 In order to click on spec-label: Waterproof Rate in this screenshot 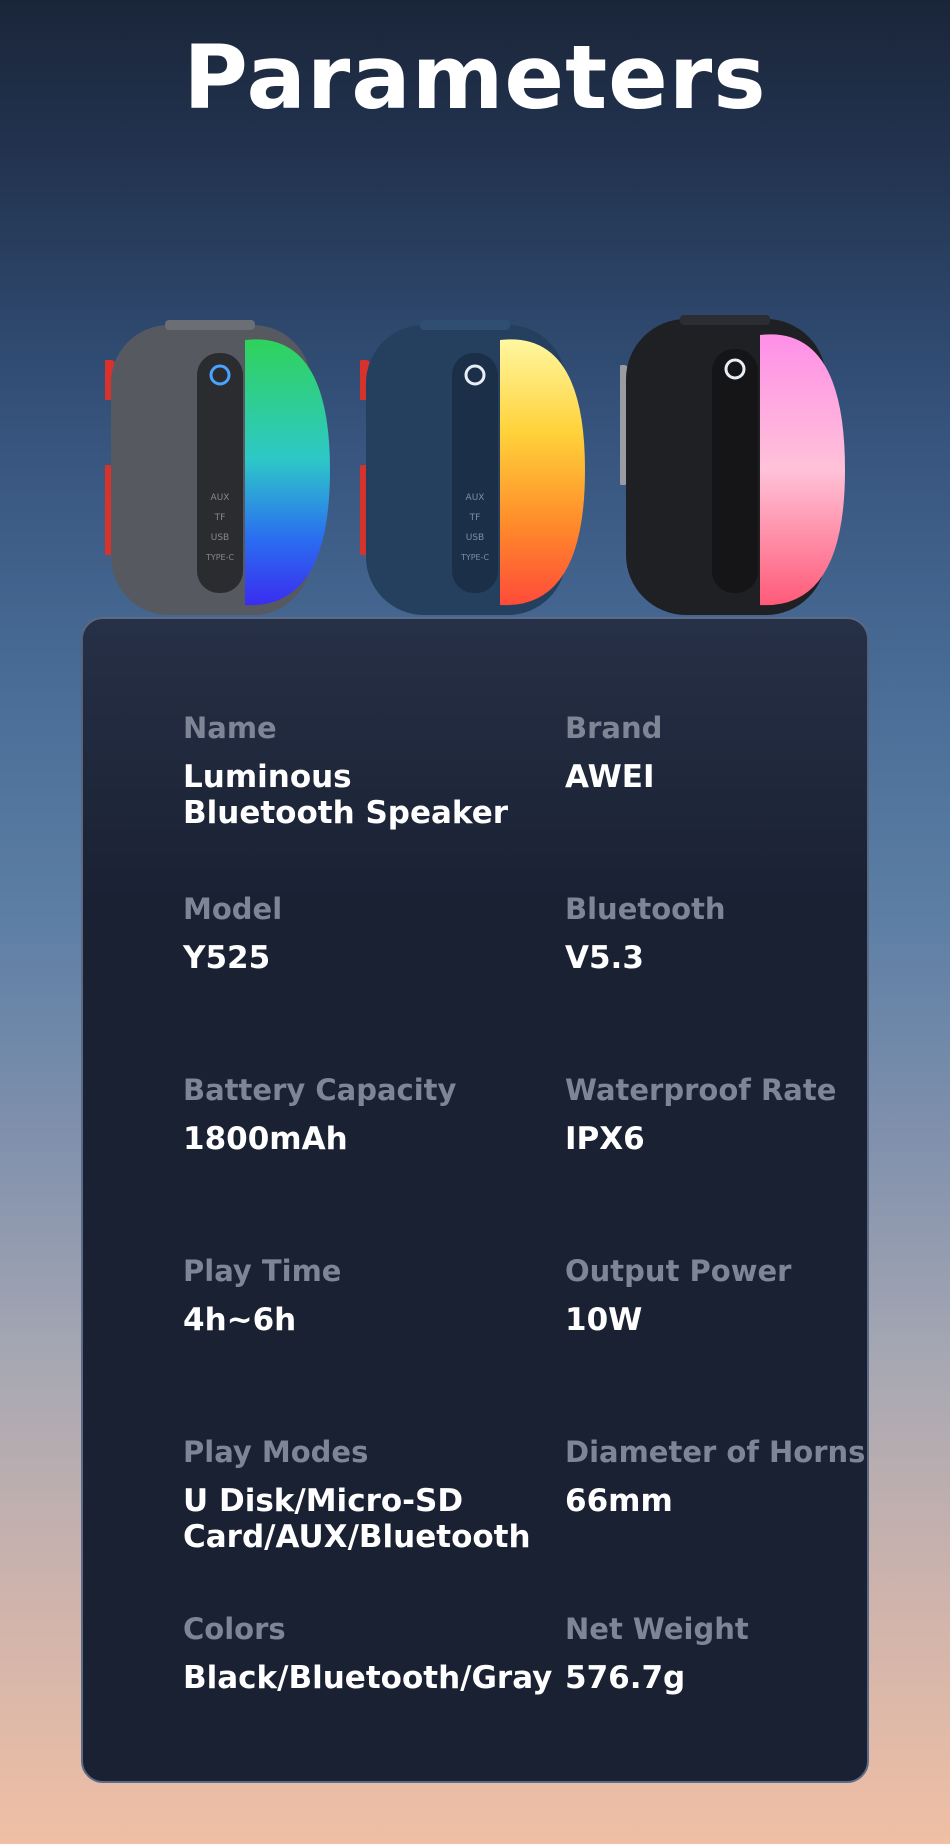, I will do `click(701, 1090)`.